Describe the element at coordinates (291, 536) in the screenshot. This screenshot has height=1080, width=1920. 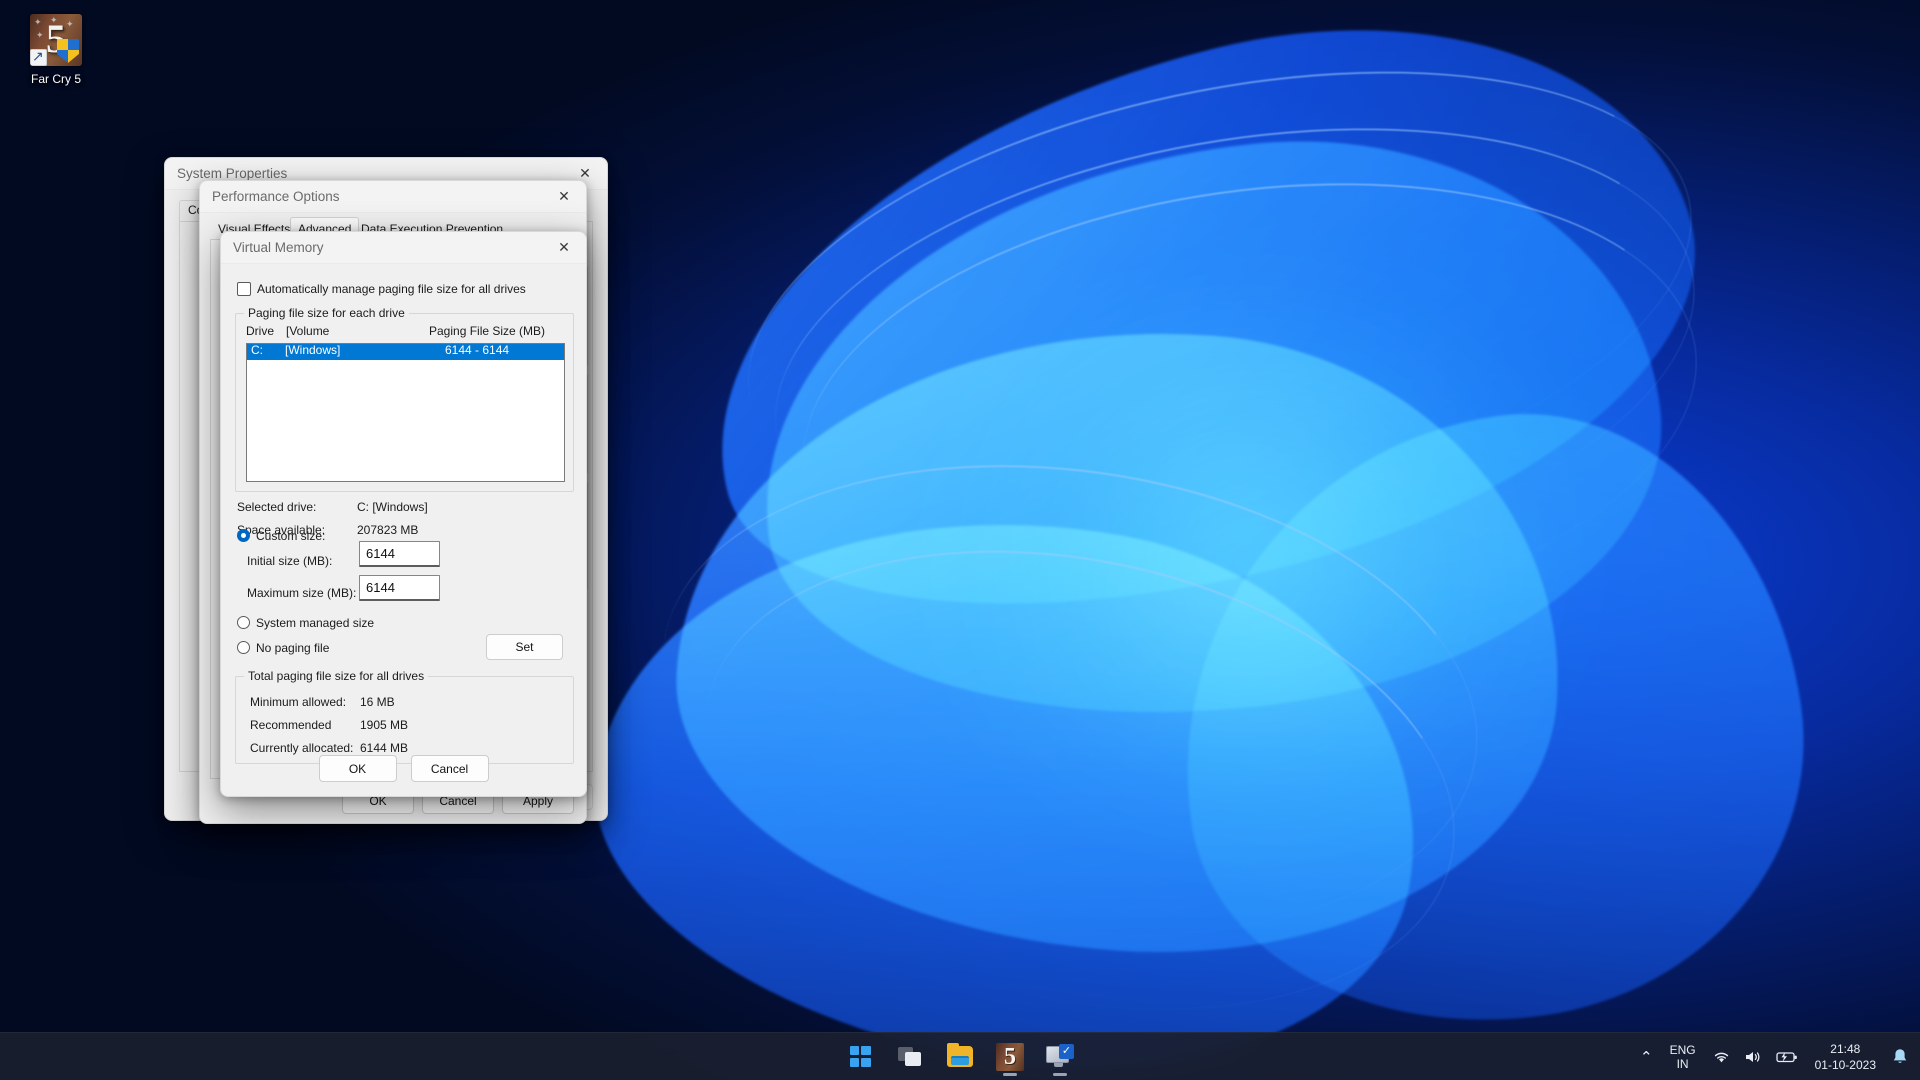
I see `custom-size-label: Custom size:` at that location.